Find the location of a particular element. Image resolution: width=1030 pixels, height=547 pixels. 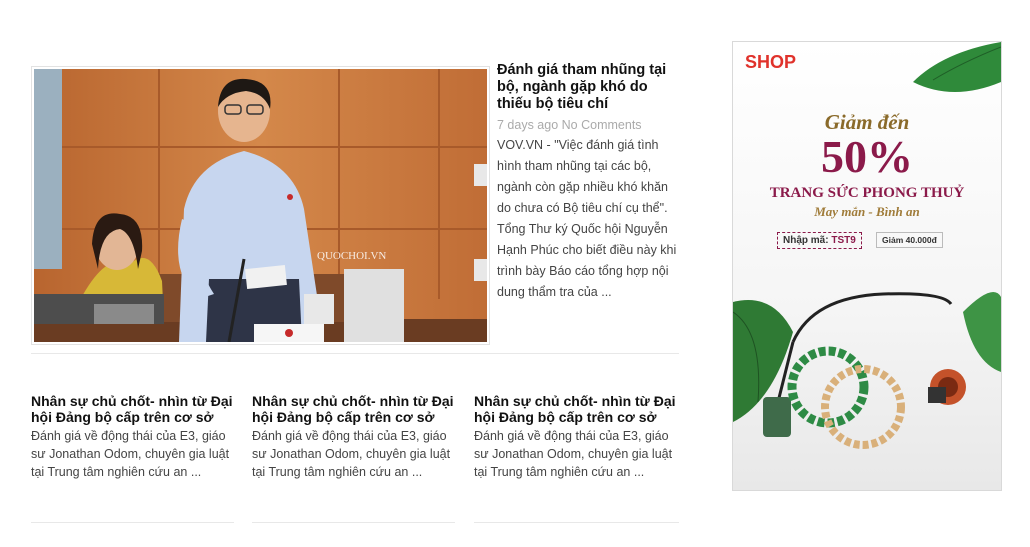

ad-discount: Giảm 40.000đ is located at coordinates (909, 240).